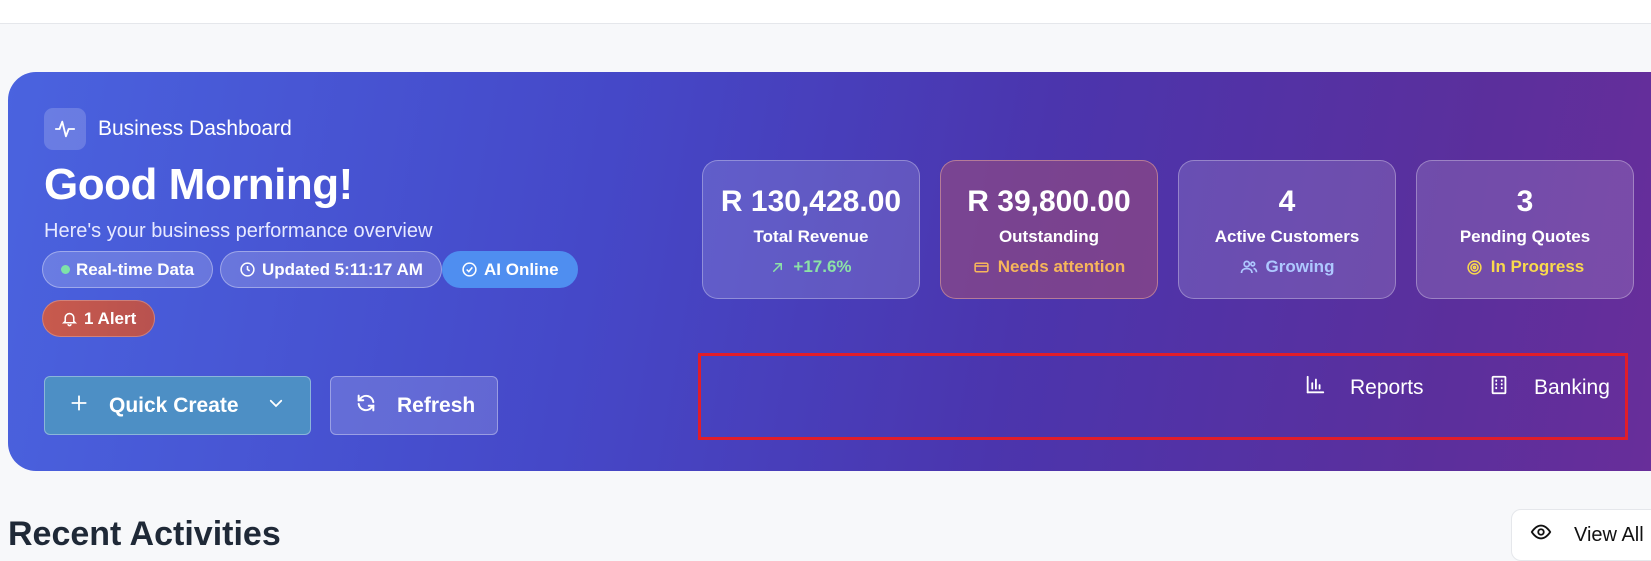  What do you see at coordinates (65, 269) in the screenshot?
I see `status-dot-icon` at bounding box center [65, 269].